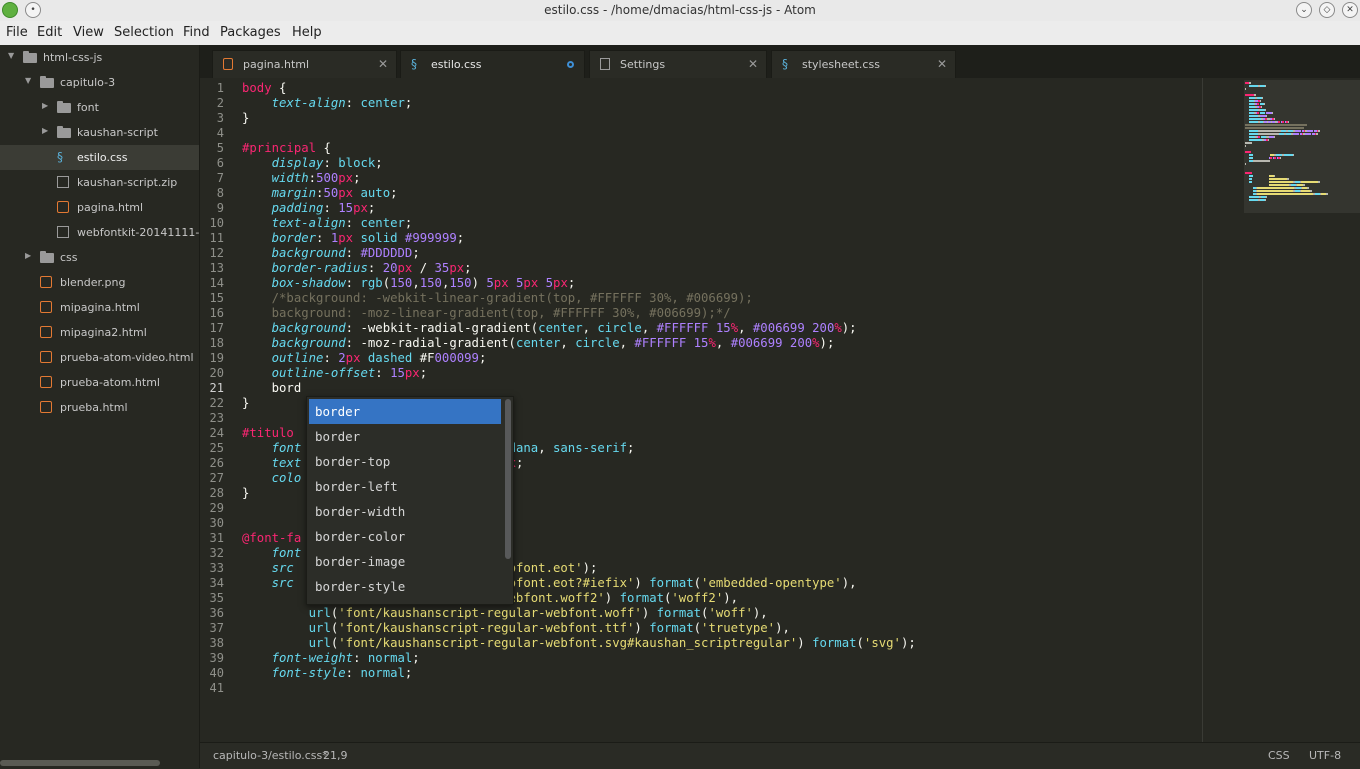 The image size is (1360, 769). Describe the element at coordinates (99, 382) in the screenshot. I see `tree-item: prueba-atom.html` at that location.